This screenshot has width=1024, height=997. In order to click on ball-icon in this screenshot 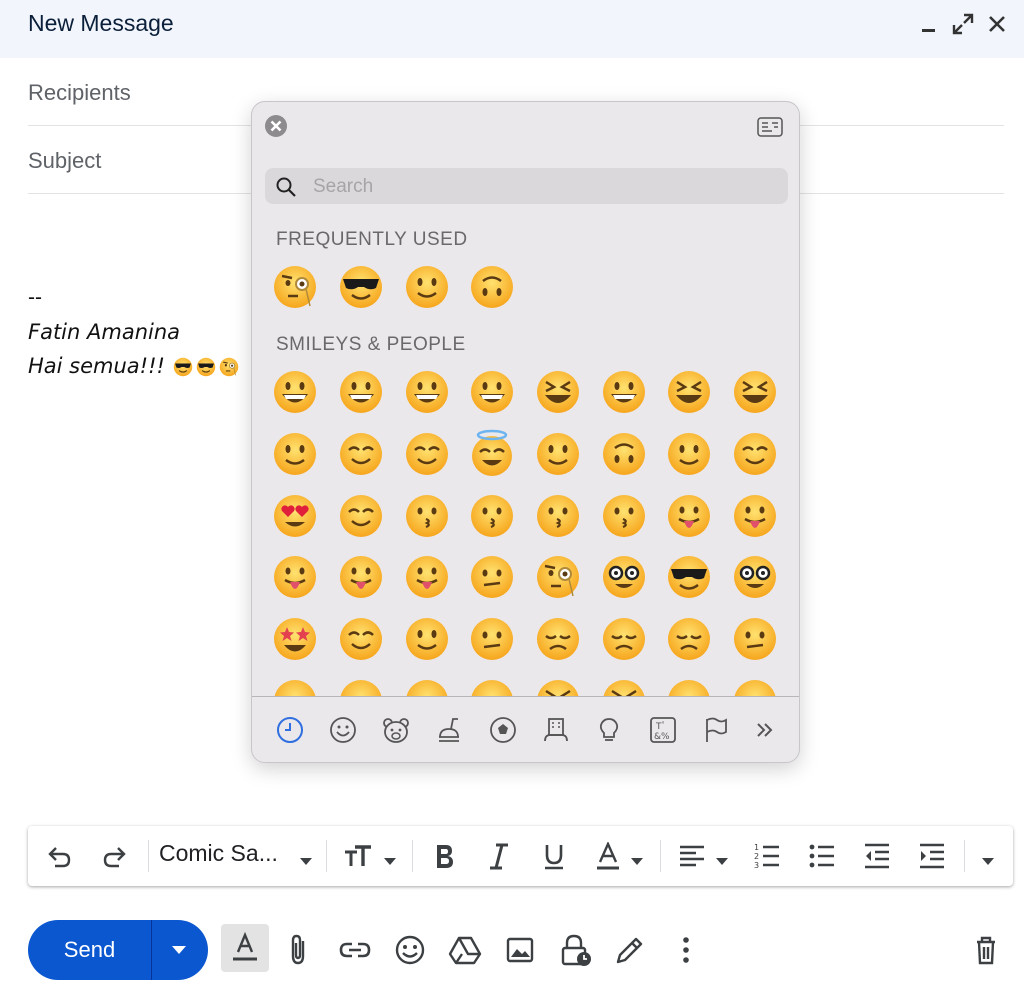, I will do `click(503, 730)`.